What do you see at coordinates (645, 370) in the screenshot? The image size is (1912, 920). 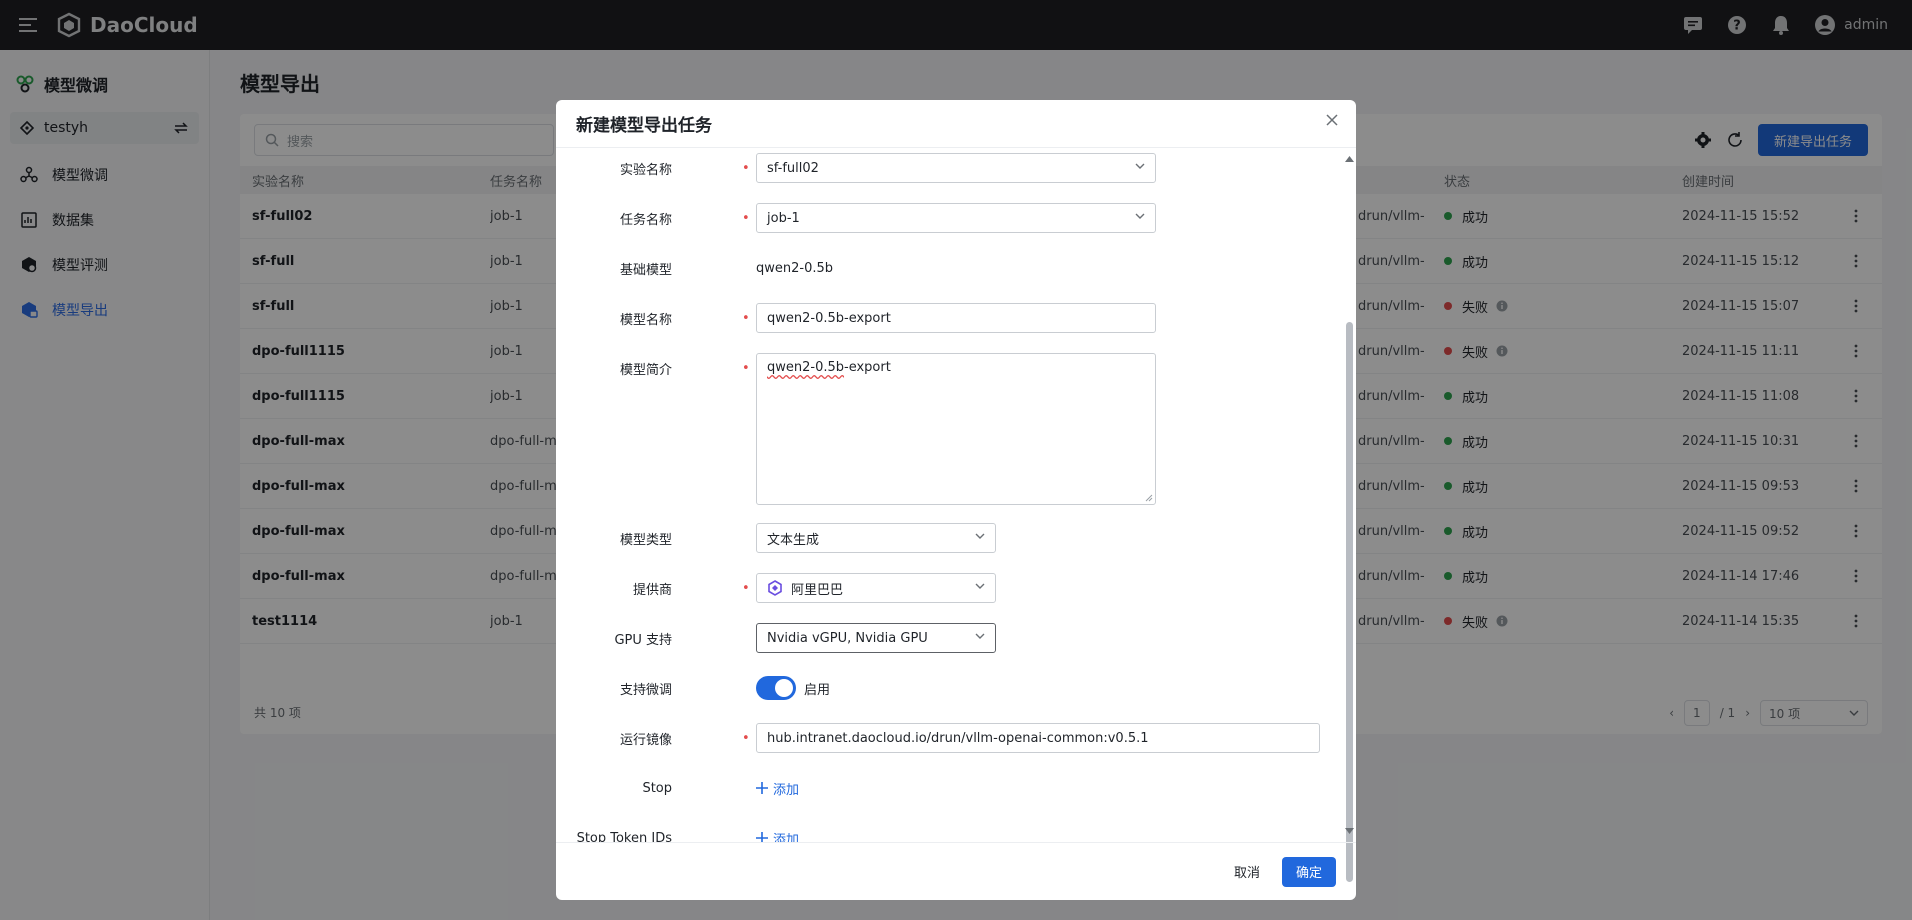 I see `model-description-label: 模型简介` at bounding box center [645, 370].